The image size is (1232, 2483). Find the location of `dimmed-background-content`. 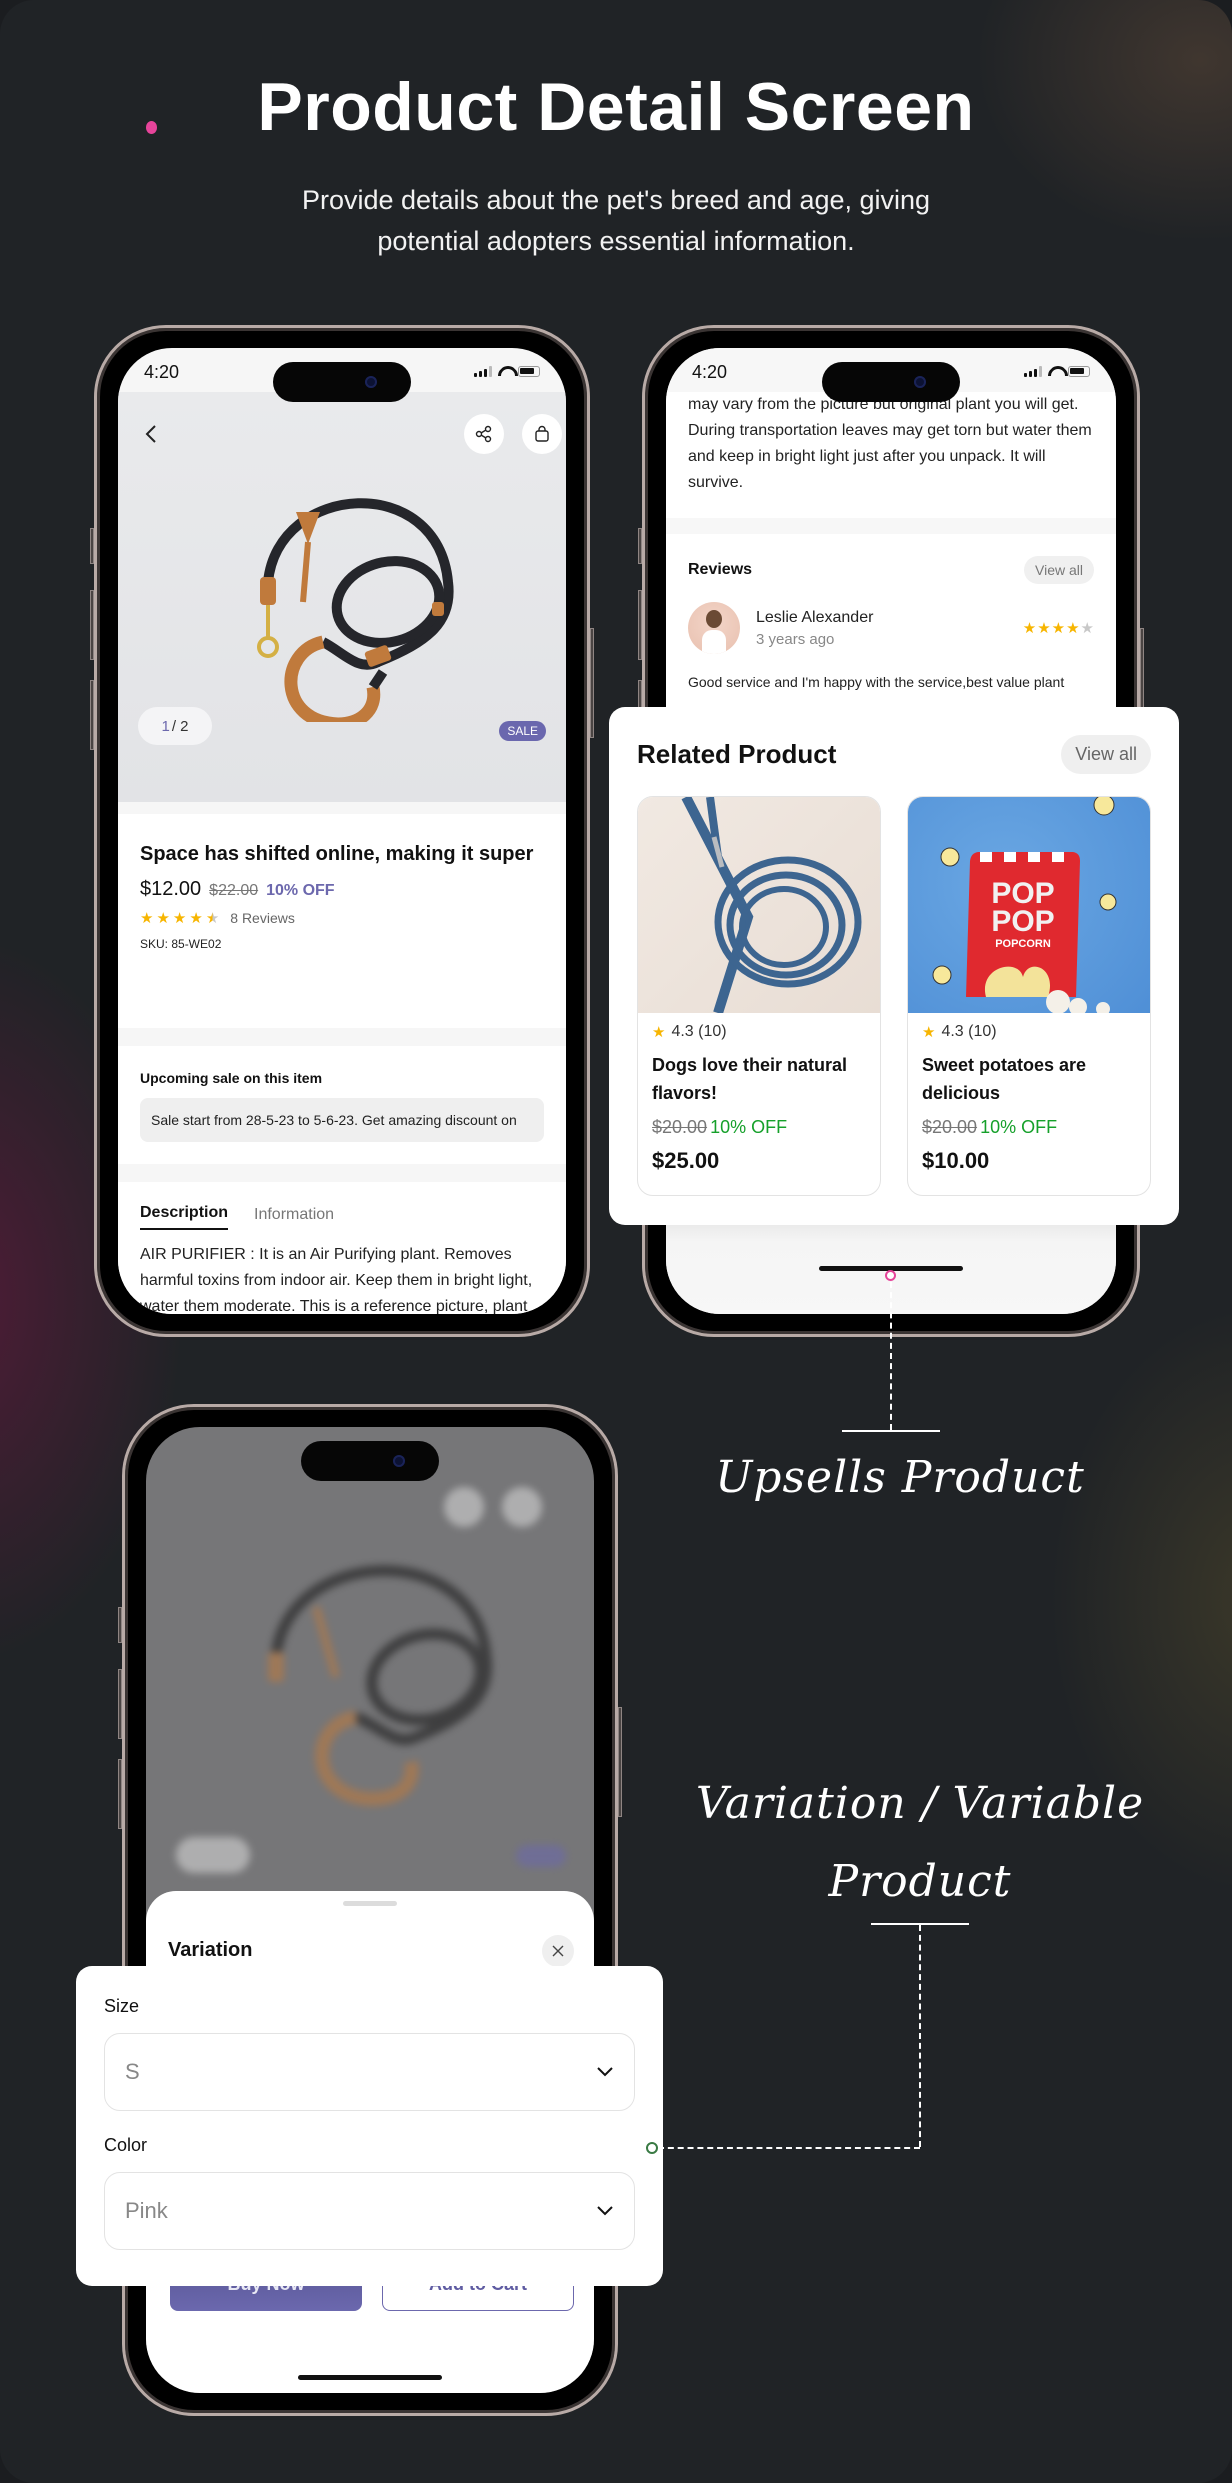

dimmed-background-content is located at coordinates (370, 1687).